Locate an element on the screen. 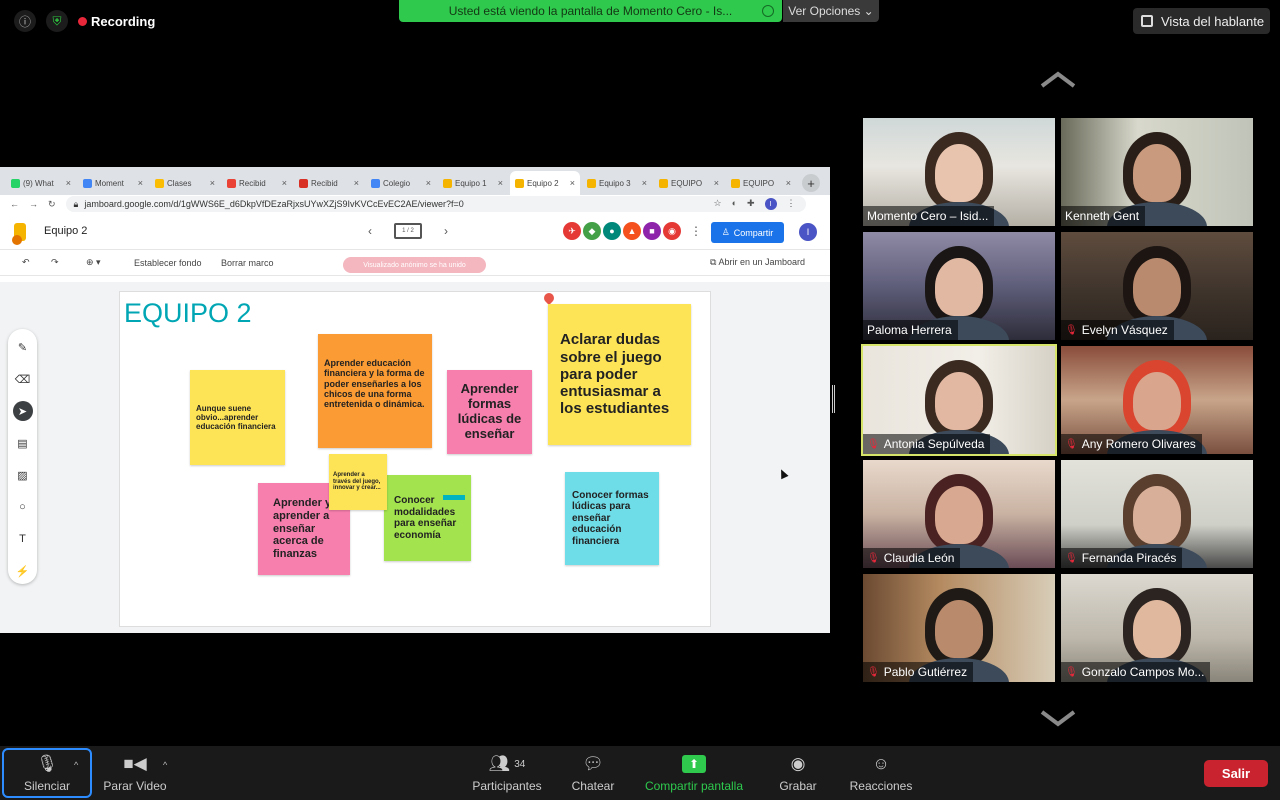  participant-tile: Kenneth Gent is located at coordinates (1157, 172).